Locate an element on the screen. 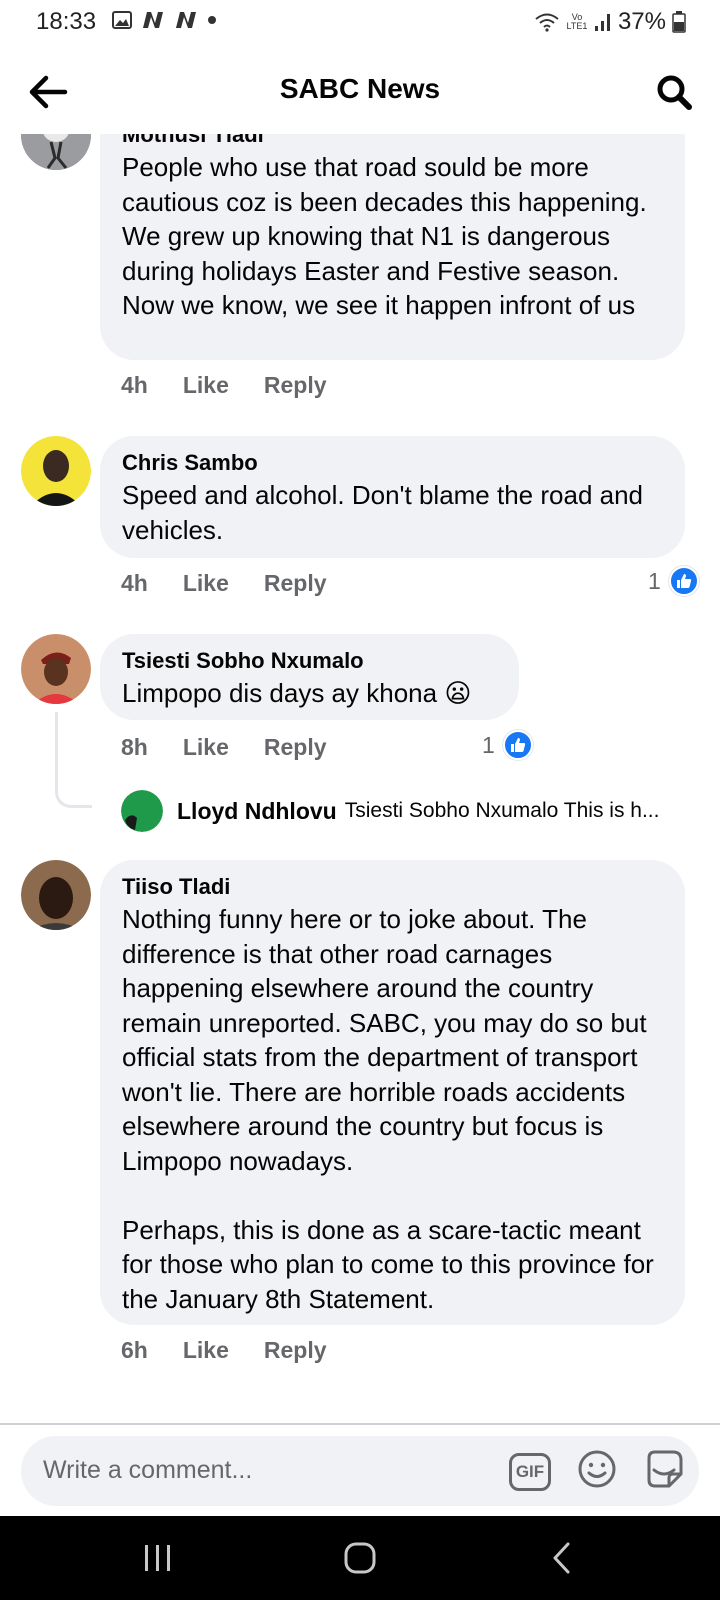 The height and width of the screenshot is (1600, 720). comment-author: Chris Sambo is located at coordinates (392, 463).